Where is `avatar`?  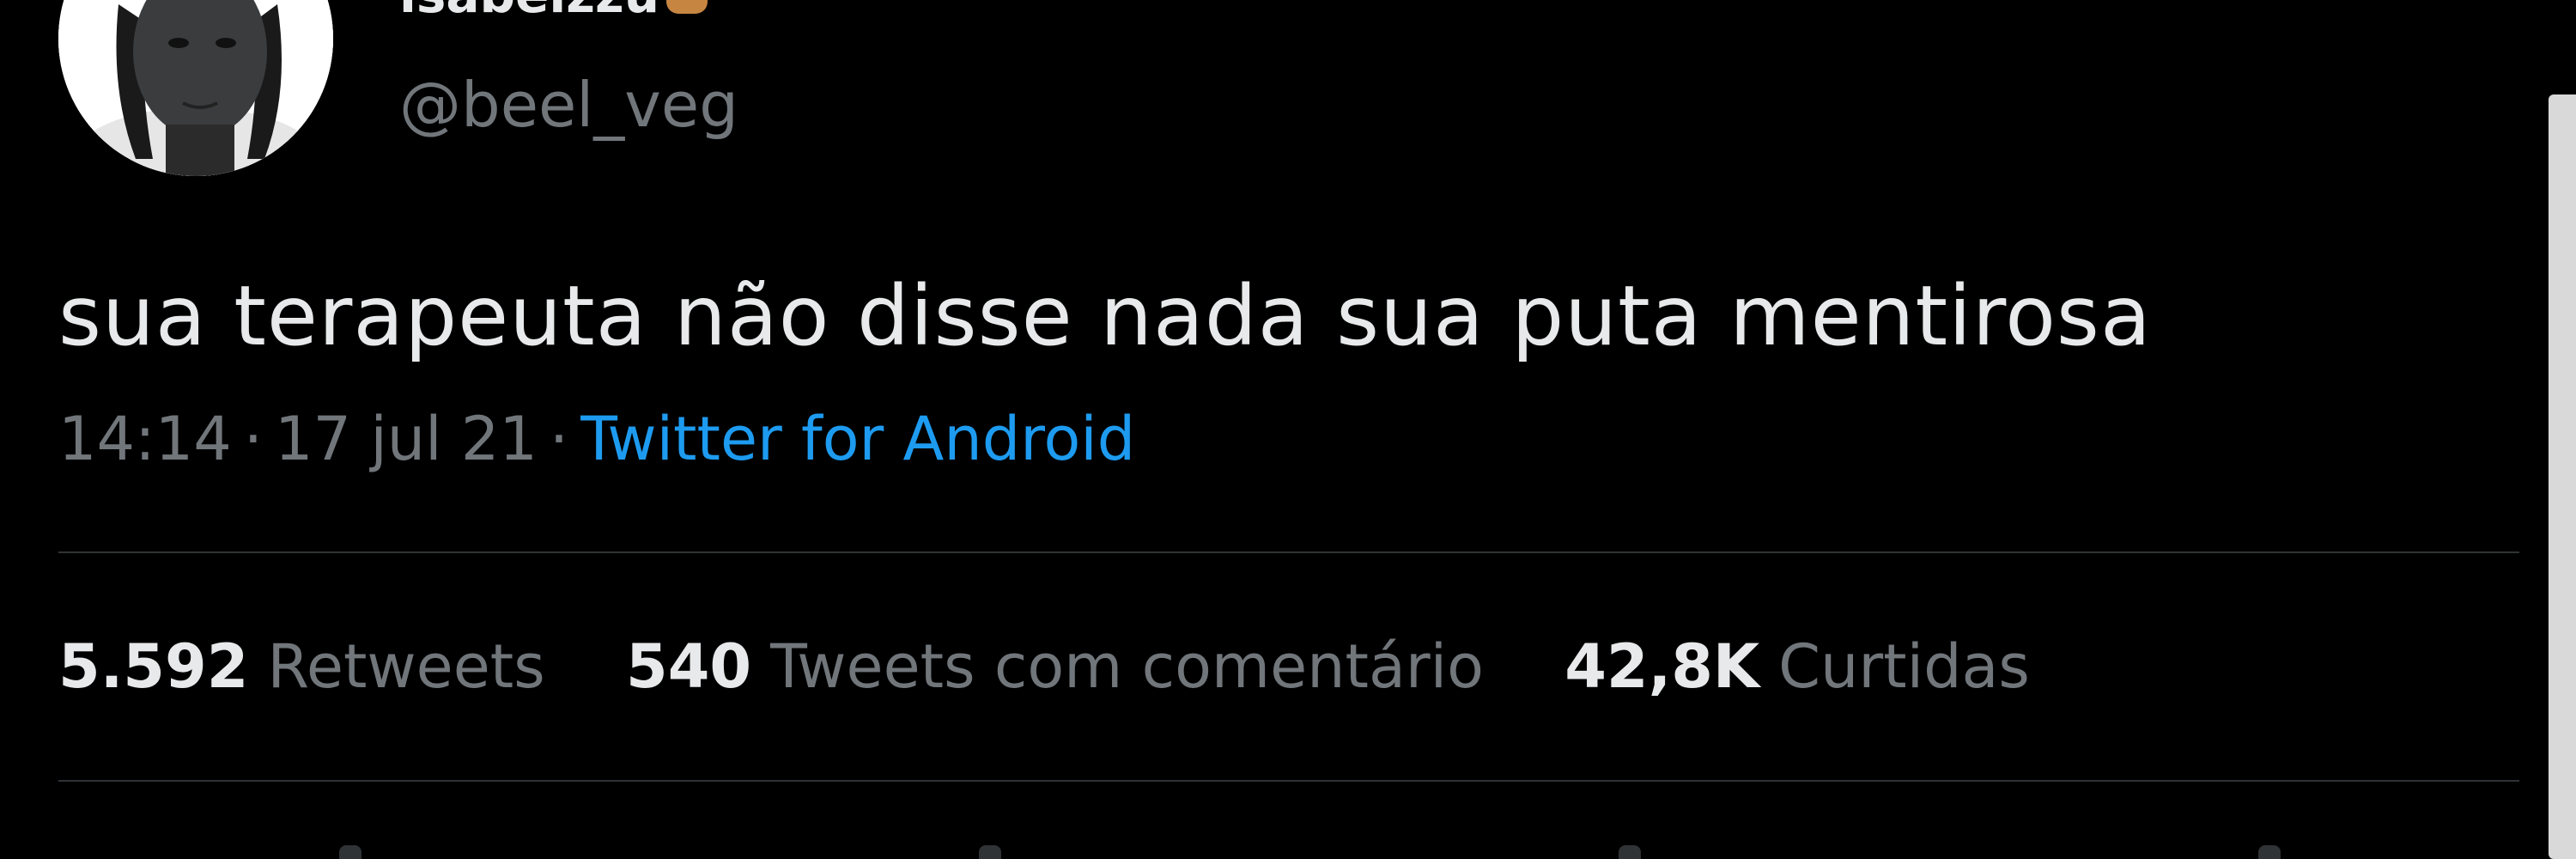 avatar is located at coordinates (196, 88).